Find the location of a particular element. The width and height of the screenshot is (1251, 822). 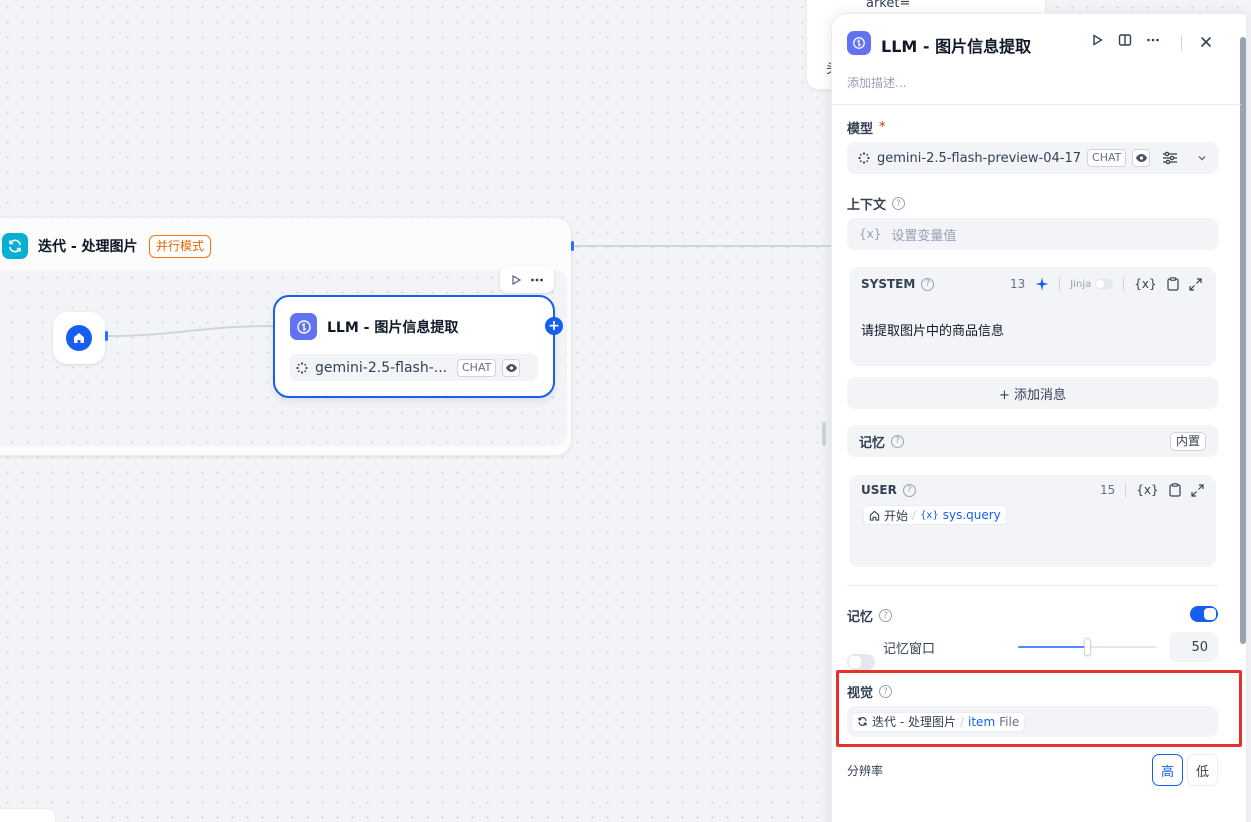

llm-node is located at coordinates (414, 346).